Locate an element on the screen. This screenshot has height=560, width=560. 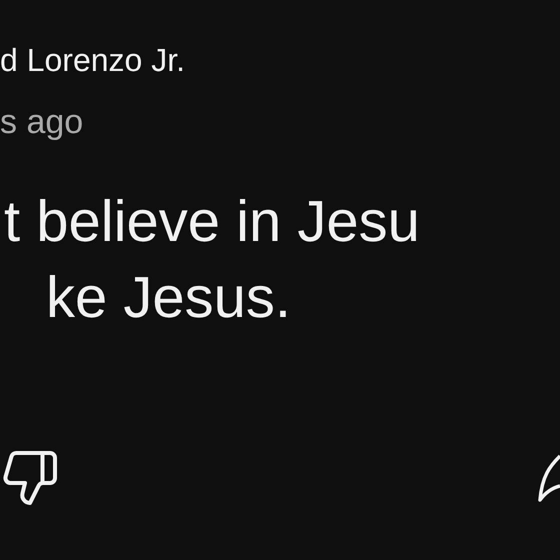
comment-text: t believe in Jesu is located at coordinates (212, 222).